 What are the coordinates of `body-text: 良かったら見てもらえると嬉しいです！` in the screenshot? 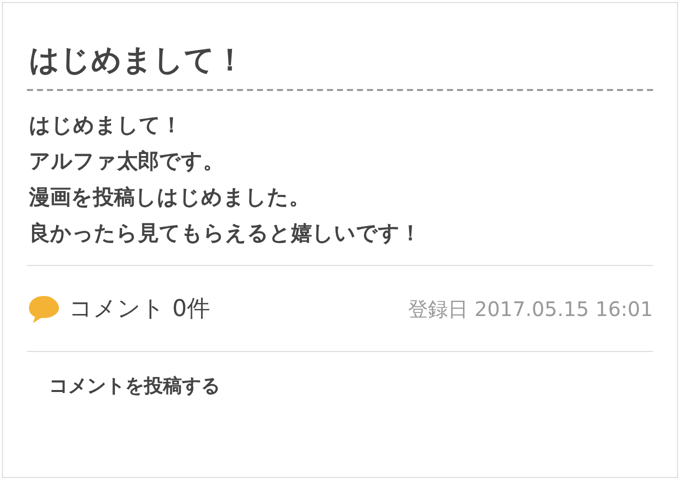 It's located at (225, 233).